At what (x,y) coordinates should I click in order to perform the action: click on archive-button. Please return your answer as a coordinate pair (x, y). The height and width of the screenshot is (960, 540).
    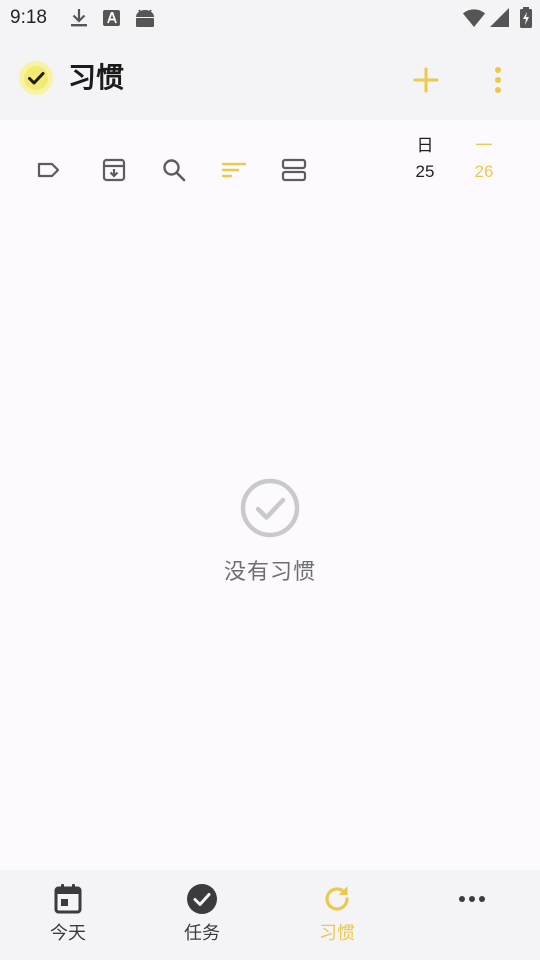
    Looking at the image, I should click on (114, 170).